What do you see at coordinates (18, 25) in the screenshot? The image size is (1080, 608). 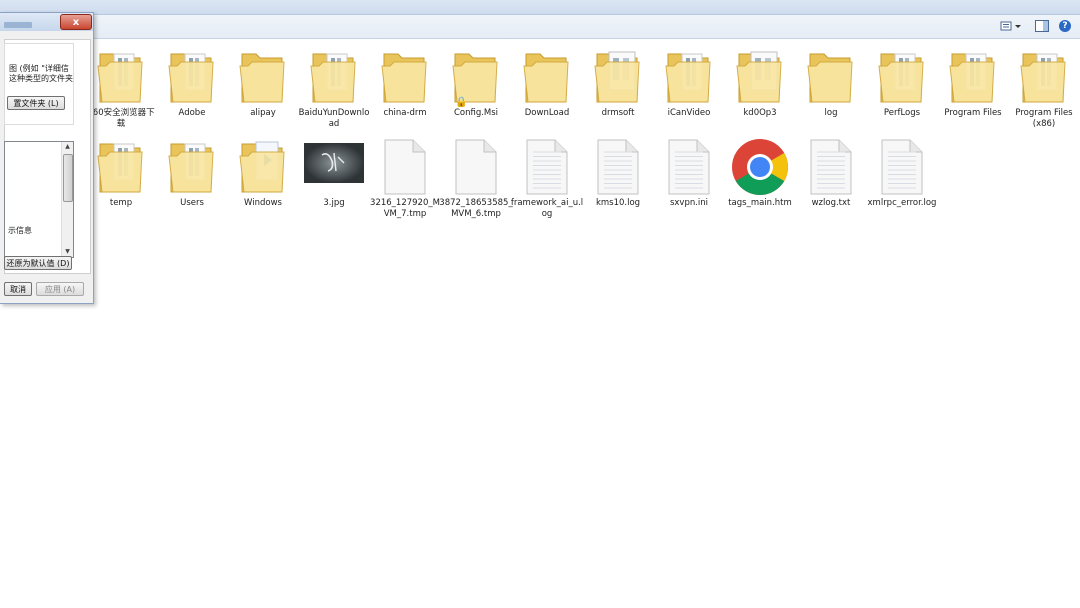 I see `dialog-title` at bounding box center [18, 25].